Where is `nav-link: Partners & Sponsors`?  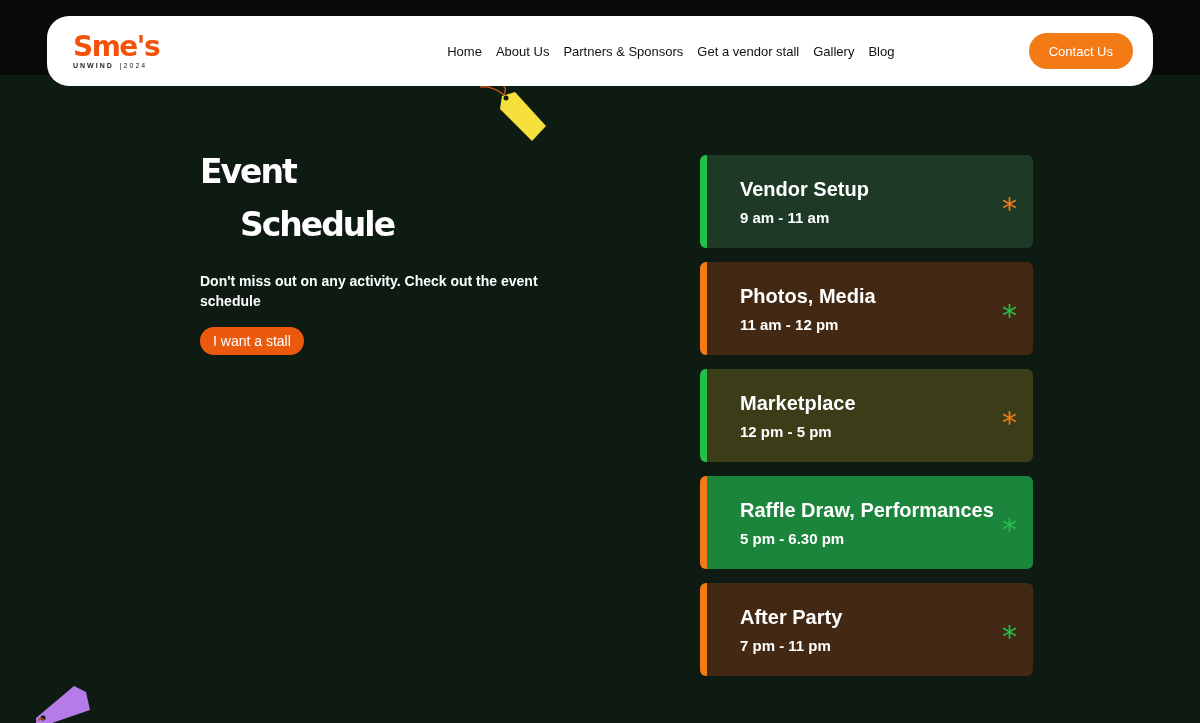 nav-link: Partners & Sponsors is located at coordinates (623, 51).